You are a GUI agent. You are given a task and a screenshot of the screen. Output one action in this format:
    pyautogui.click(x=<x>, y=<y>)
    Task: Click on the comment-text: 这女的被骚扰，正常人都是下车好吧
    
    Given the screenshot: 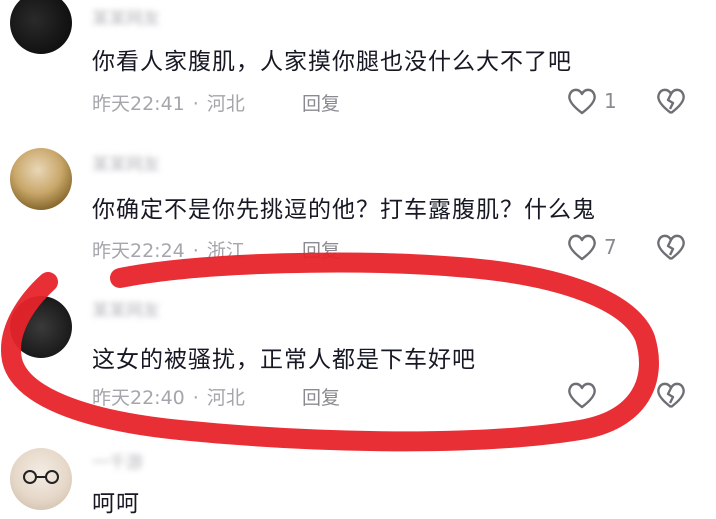 What is the action you would take?
    pyautogui.click(x=284, y=360)
    